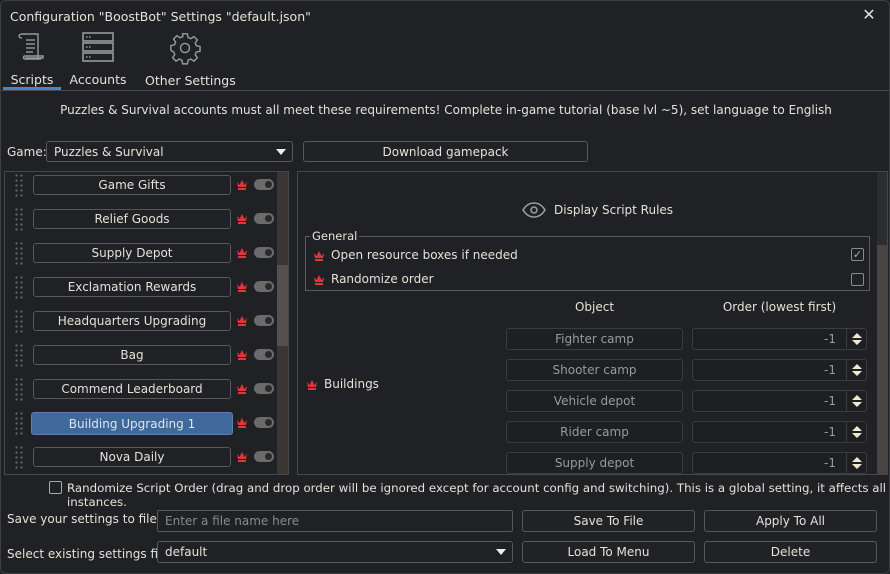 The height and width of the screenshot is (574, 890). I want to click on object-field: Fighter camp, so click(594, 339).